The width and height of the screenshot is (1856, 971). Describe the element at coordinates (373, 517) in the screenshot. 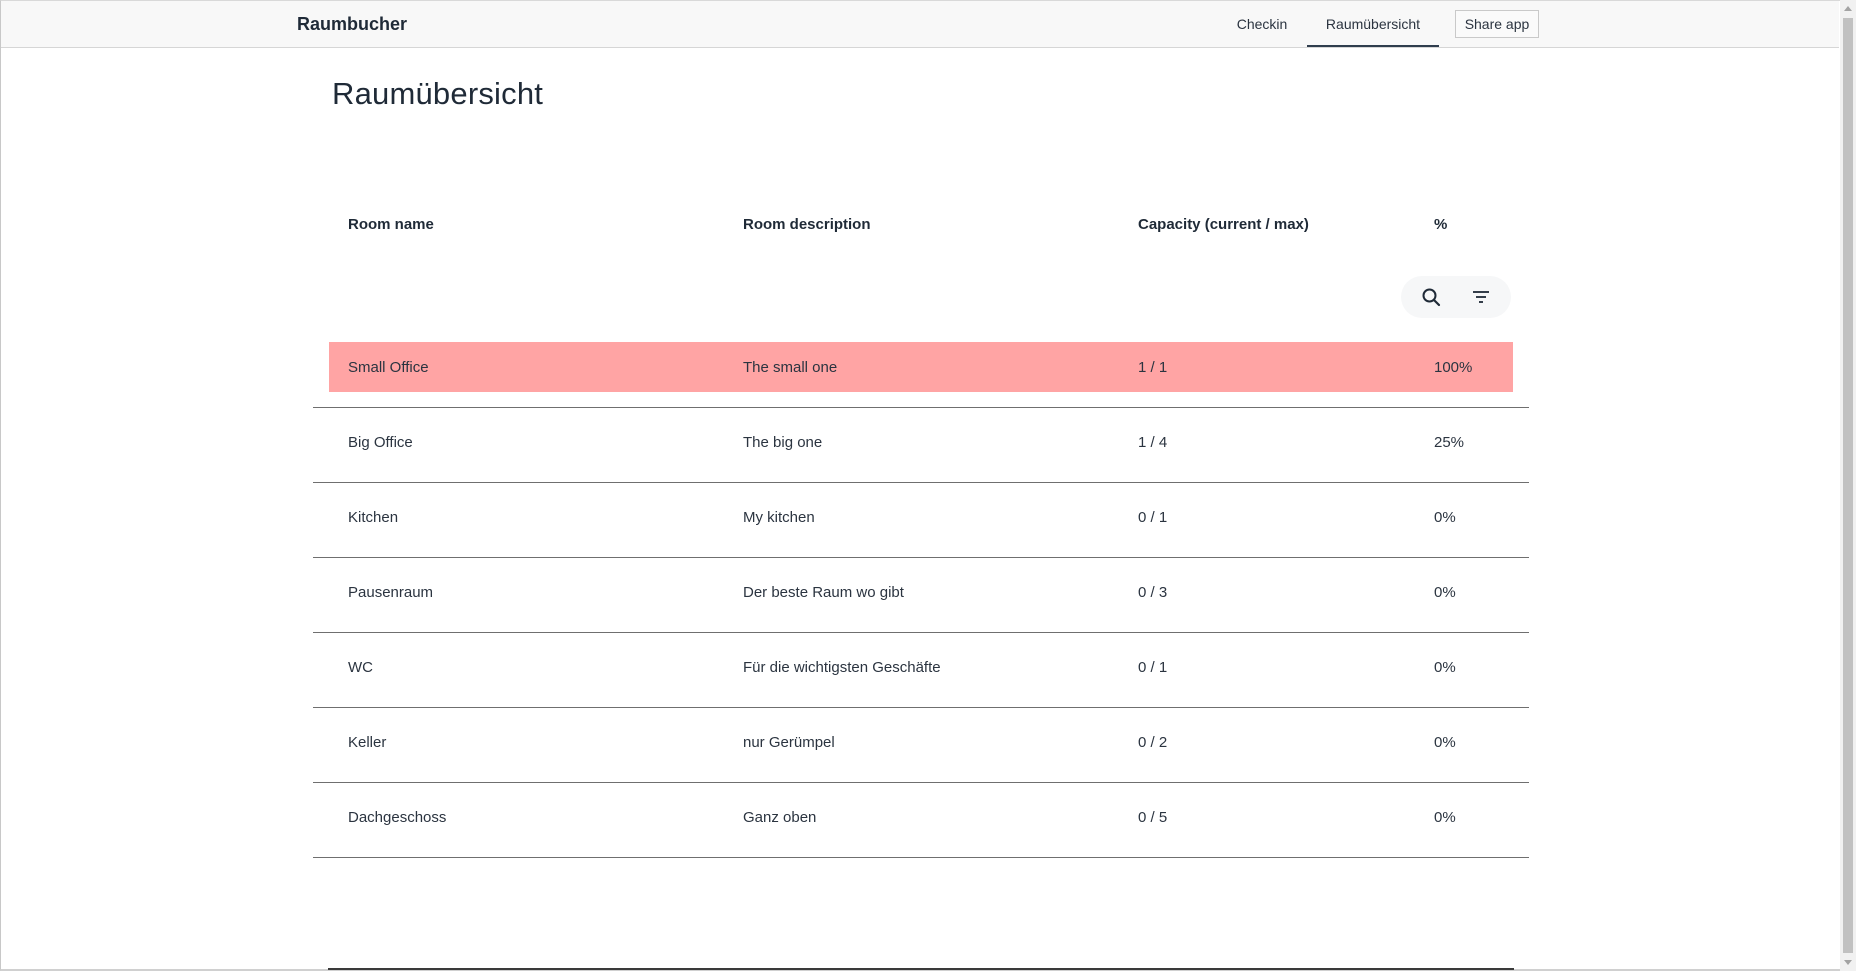

I see `cell-room-name: Kitchen` at that location.